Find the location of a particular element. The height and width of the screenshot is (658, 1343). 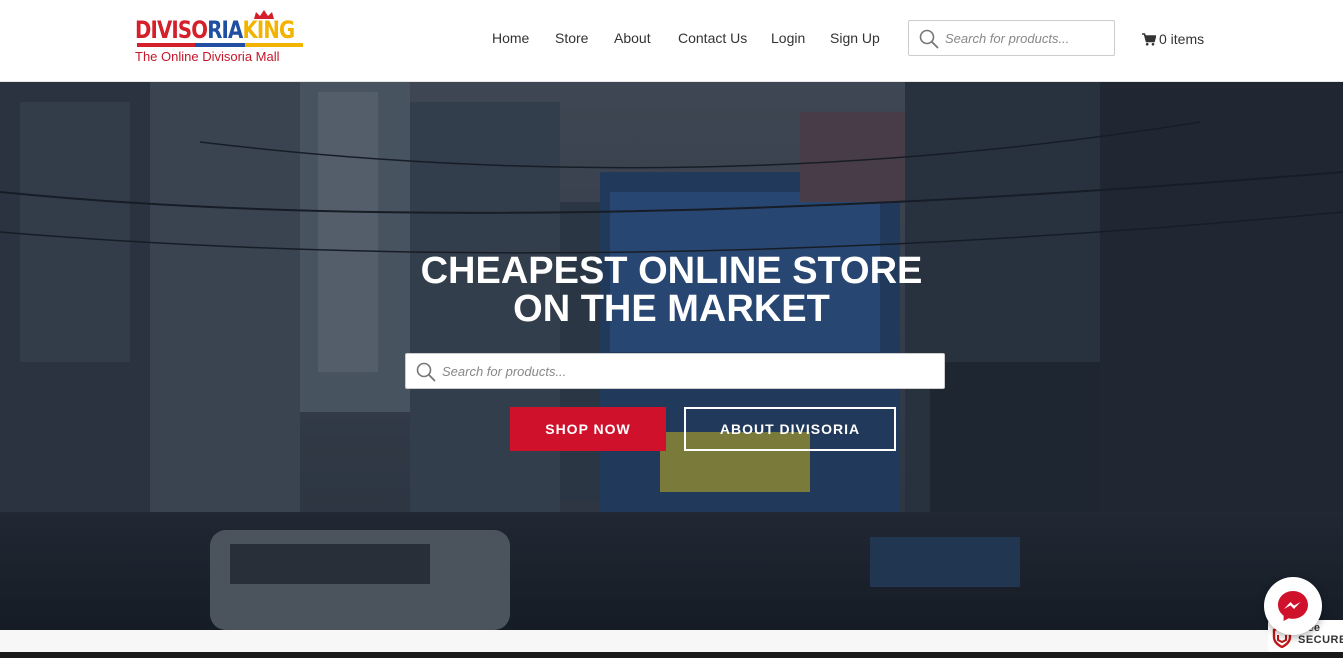

hero-search-input is located at coordinates (689, 371).